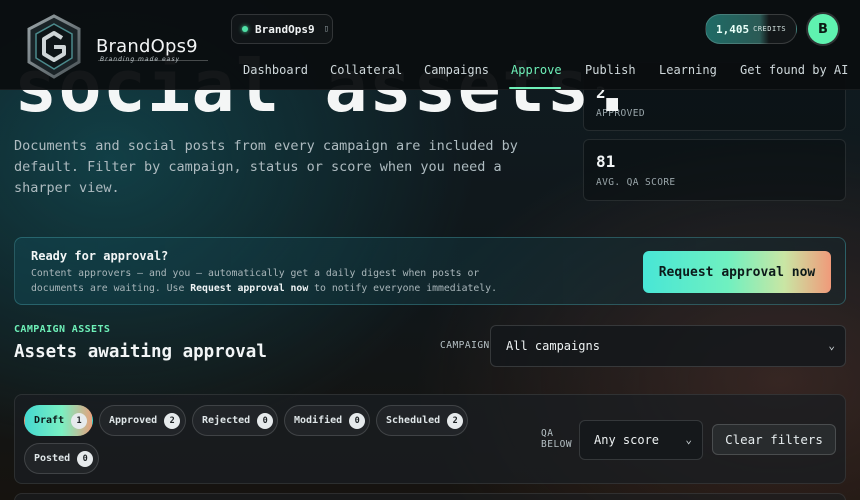 This screenshot has height=500, width=860. What do you see at coordinates (610, 70) in the screenshot?
I see `nav-item-publish: Publish` at bounding box center [610, 70].